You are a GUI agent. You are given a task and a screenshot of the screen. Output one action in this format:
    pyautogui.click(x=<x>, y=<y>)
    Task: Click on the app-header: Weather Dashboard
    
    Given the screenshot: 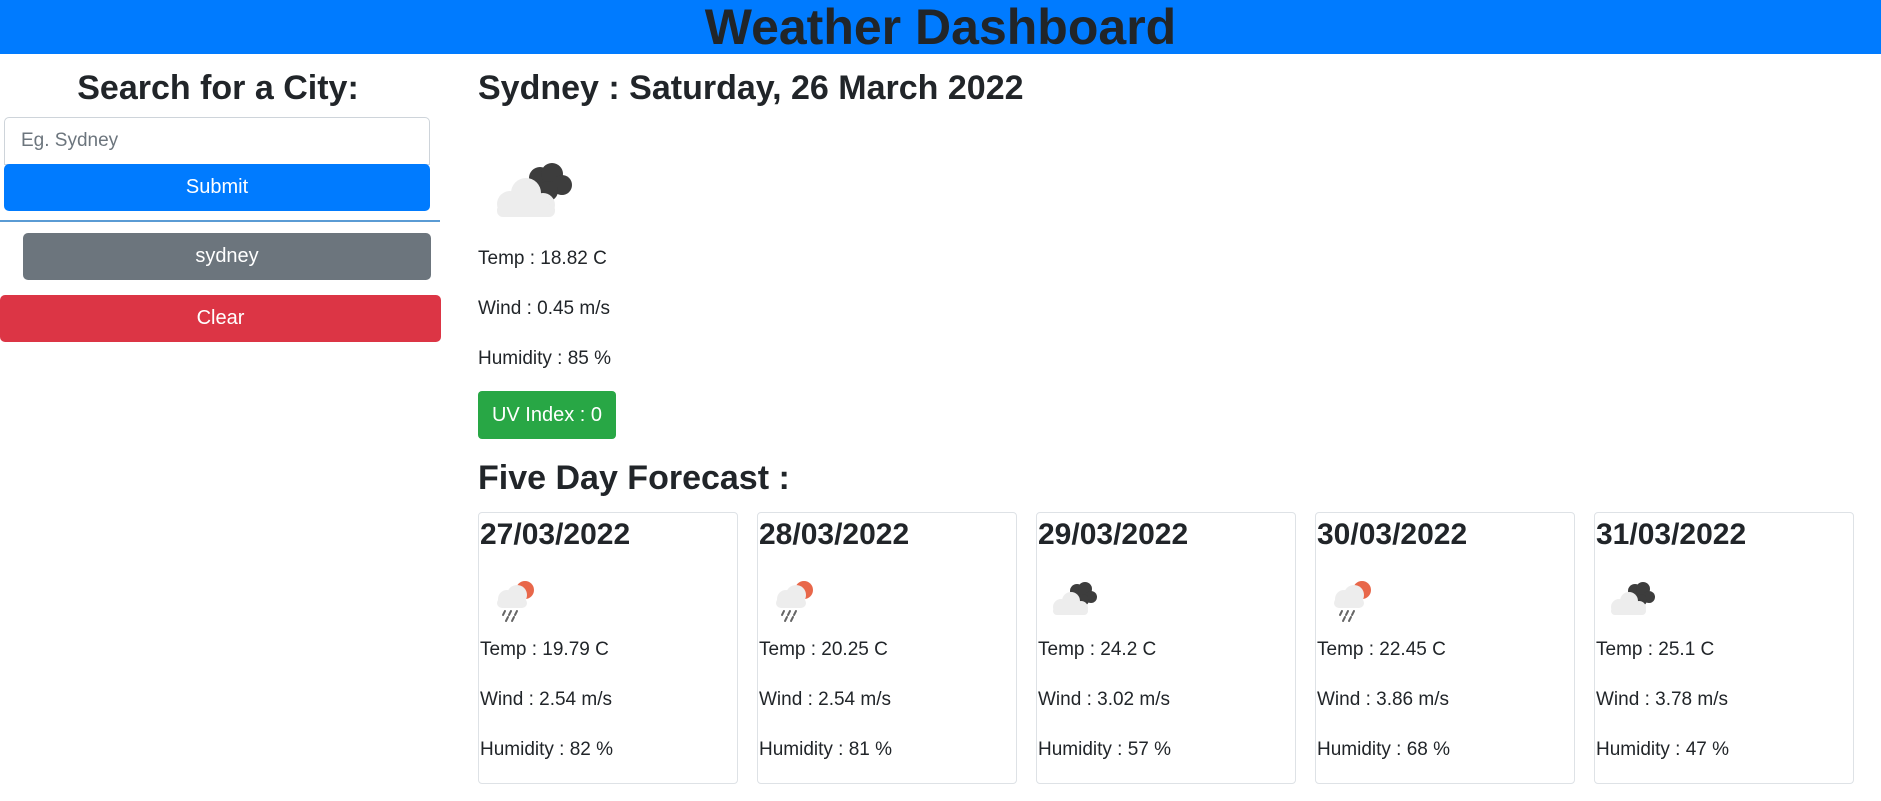 What is the action you would take?
    pyautogui.click(x=940, y=27)
    